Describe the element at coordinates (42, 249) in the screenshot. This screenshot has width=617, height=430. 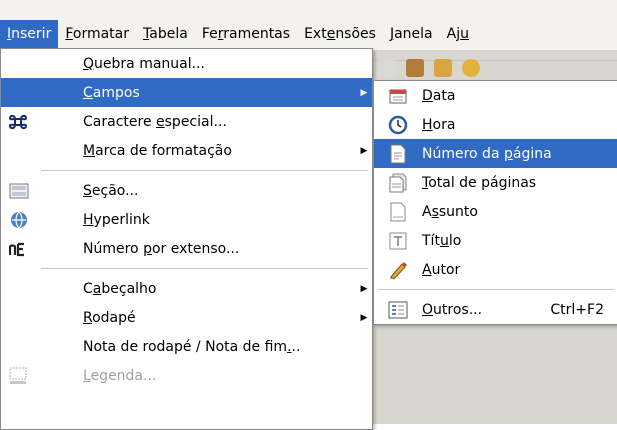
I see `number-words-icon` at that location.